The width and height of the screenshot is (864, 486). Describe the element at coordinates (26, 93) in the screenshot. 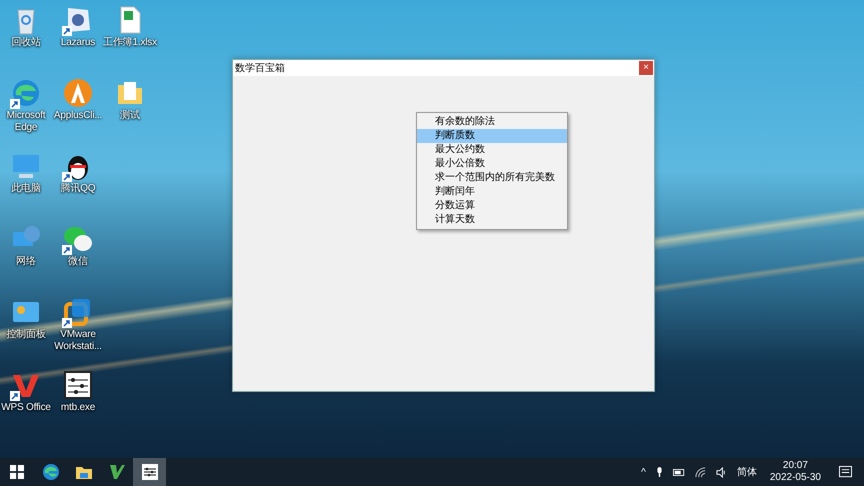

I see `edge-browser-icon` at that location.